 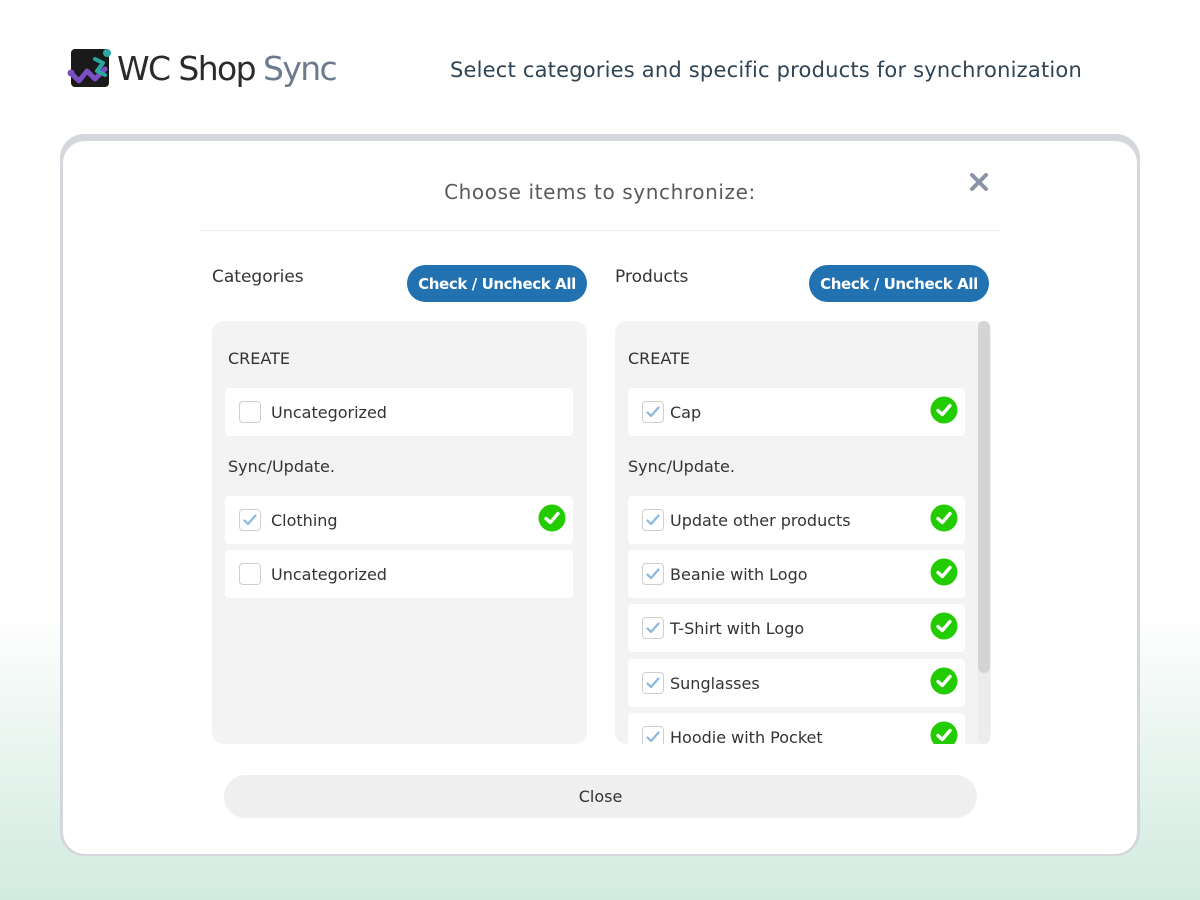 I want to click on product-item: T-Shirt with Logo, so click(x=796, y=628).